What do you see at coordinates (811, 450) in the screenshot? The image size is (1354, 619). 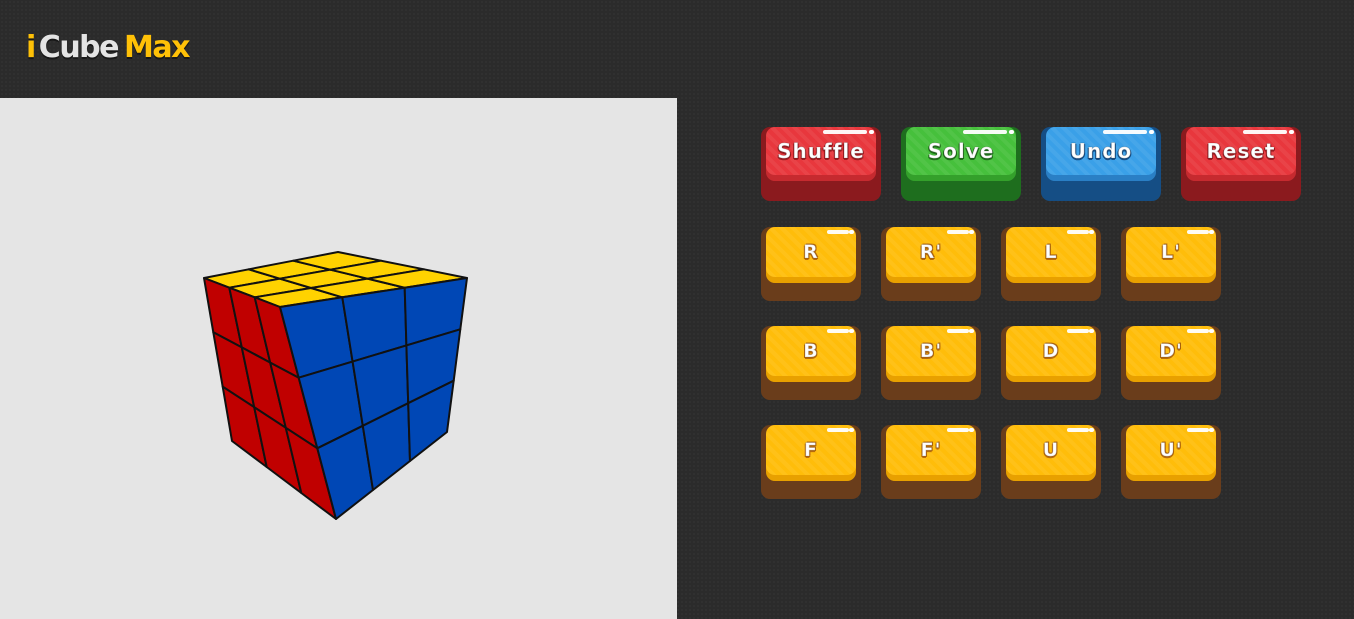 I see `move-label: F` at bounding box center [811, 450].